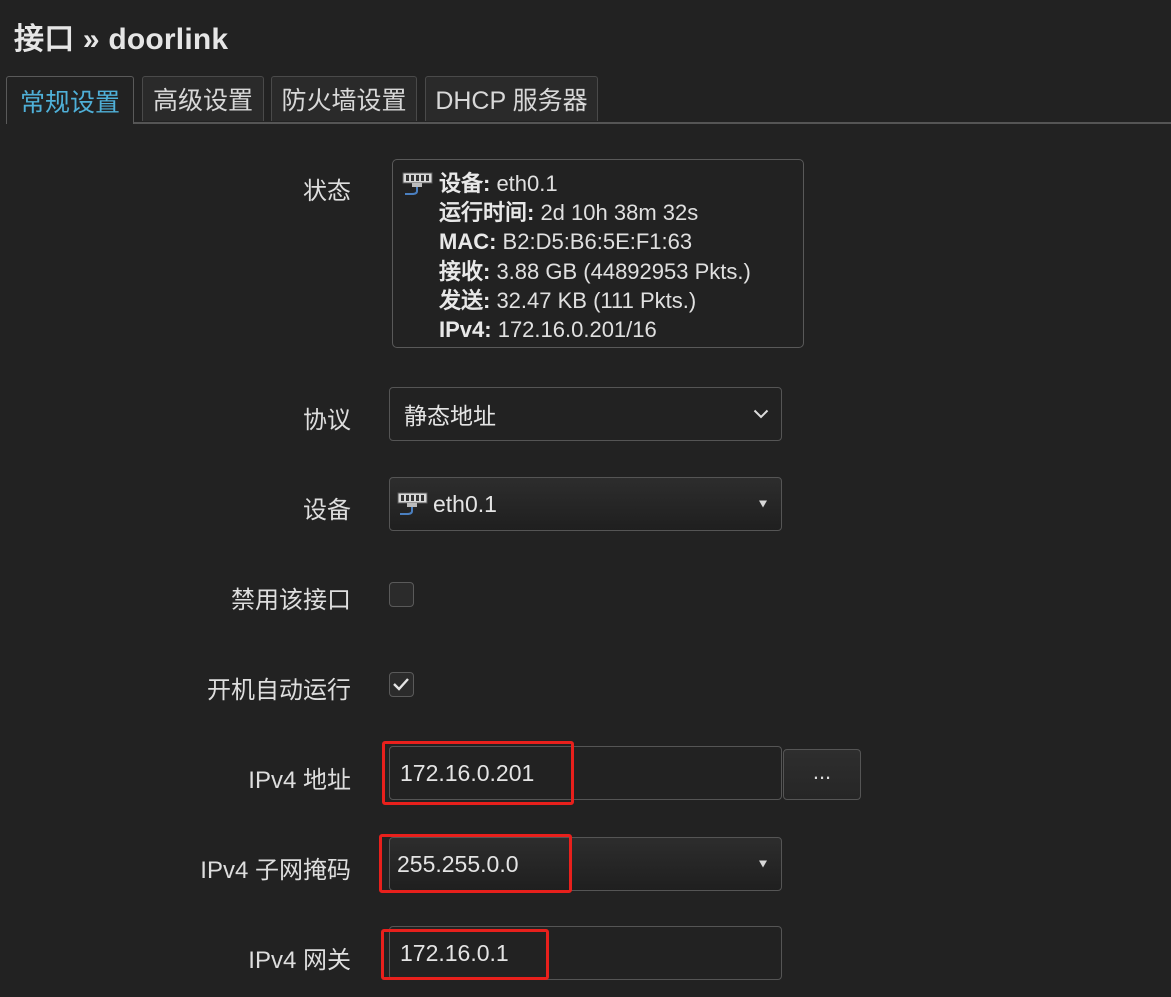 The width and height of the screenshot is (1171, 997). What do you see at coordinates (548, 330) in the screenshot?
I see `status-line-ipv4: IPv4: 172.16.0.201/16` at bounding box center [548, 330].